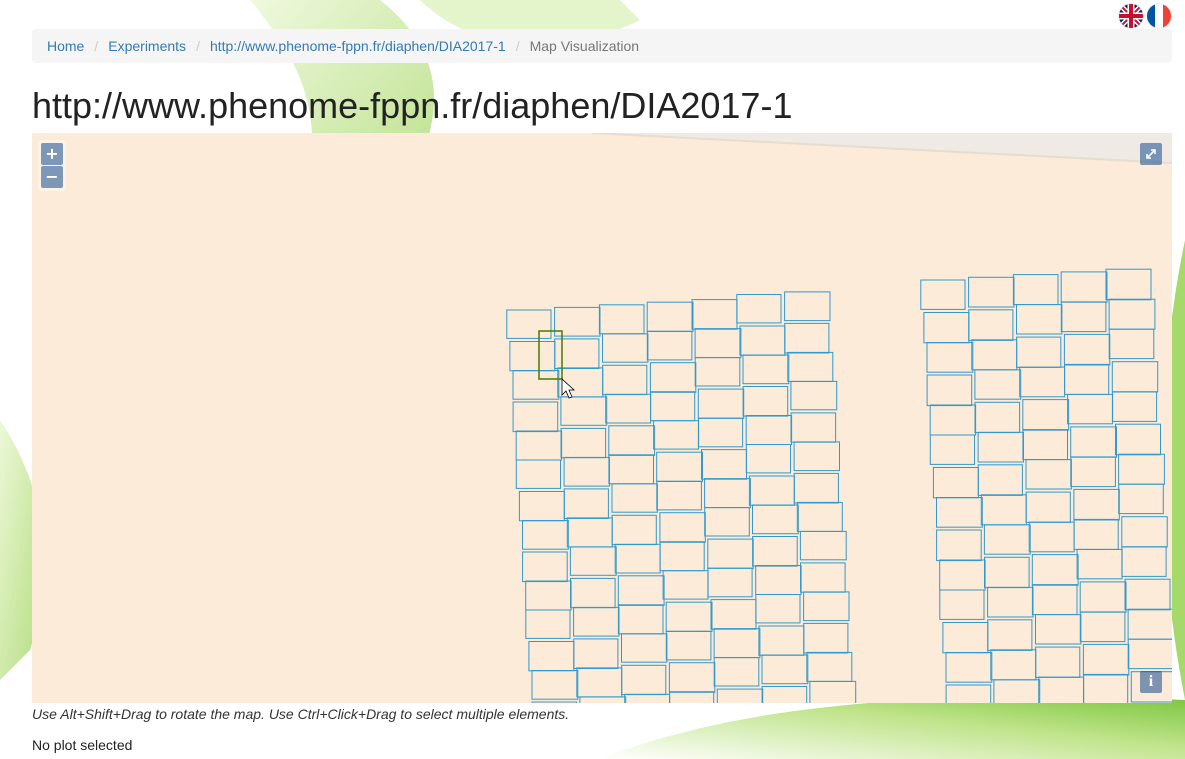  What do you see at coordinates (1159, 16) in the screenshot?
I see `fr-flag-icon` at bounding box center [1159, 16].